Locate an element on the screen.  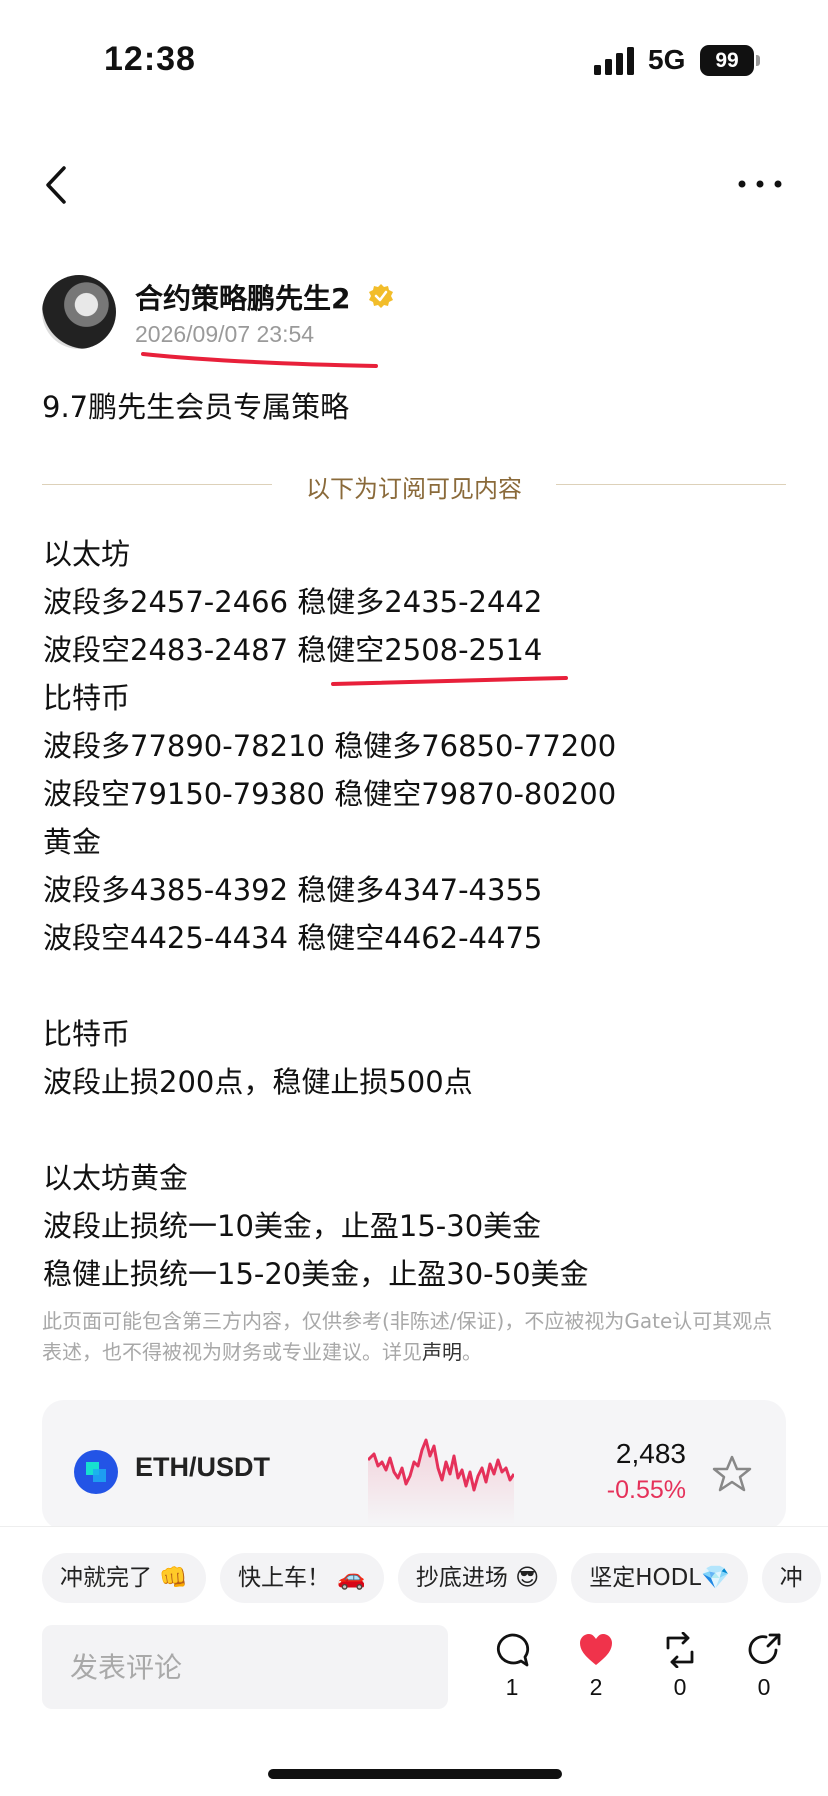
disclaimer-end: 。 is located at coordinates (472, 1352).